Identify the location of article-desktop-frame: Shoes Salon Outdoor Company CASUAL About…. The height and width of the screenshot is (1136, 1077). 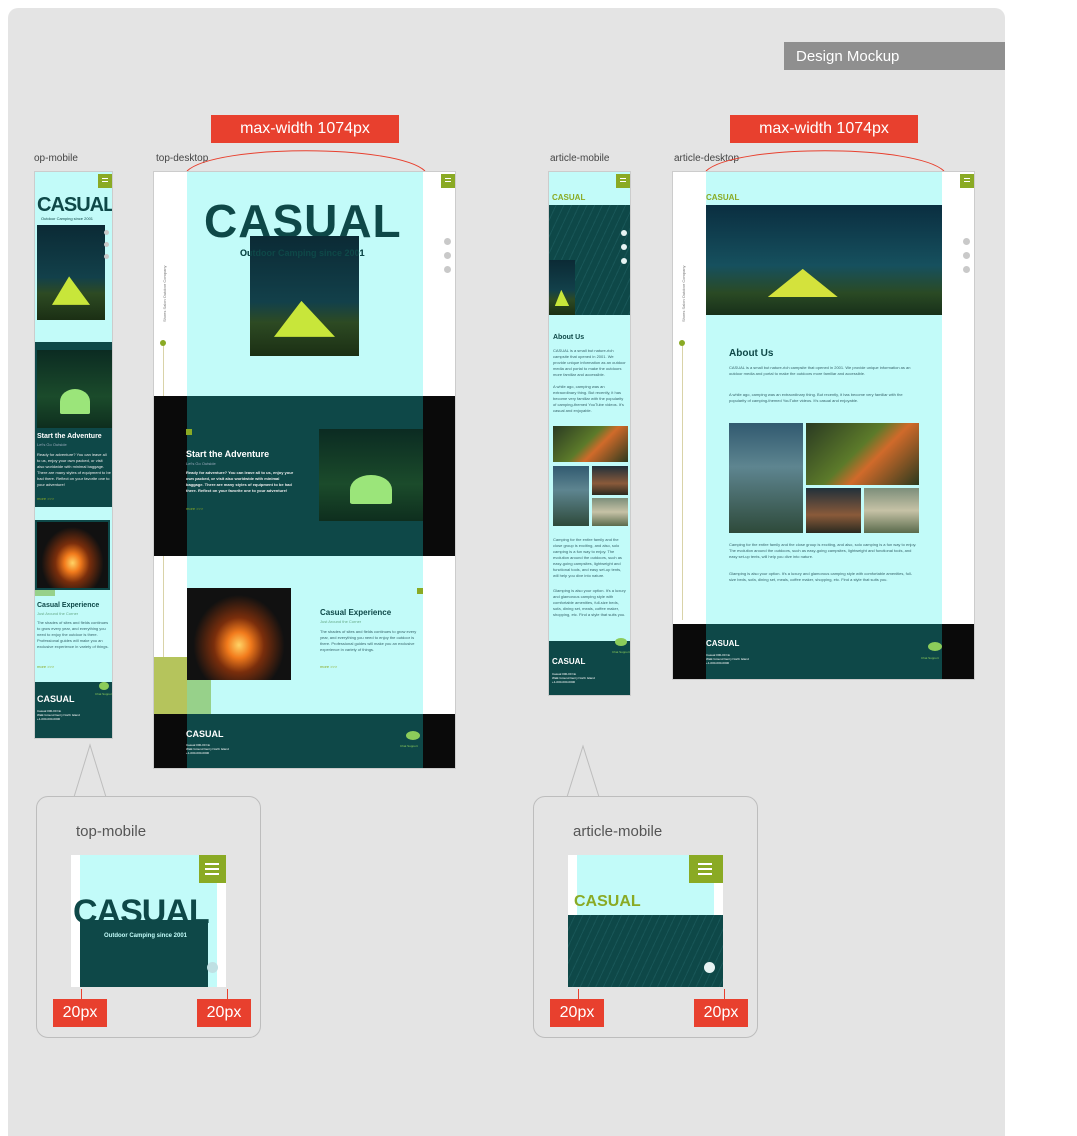
(823, 425).